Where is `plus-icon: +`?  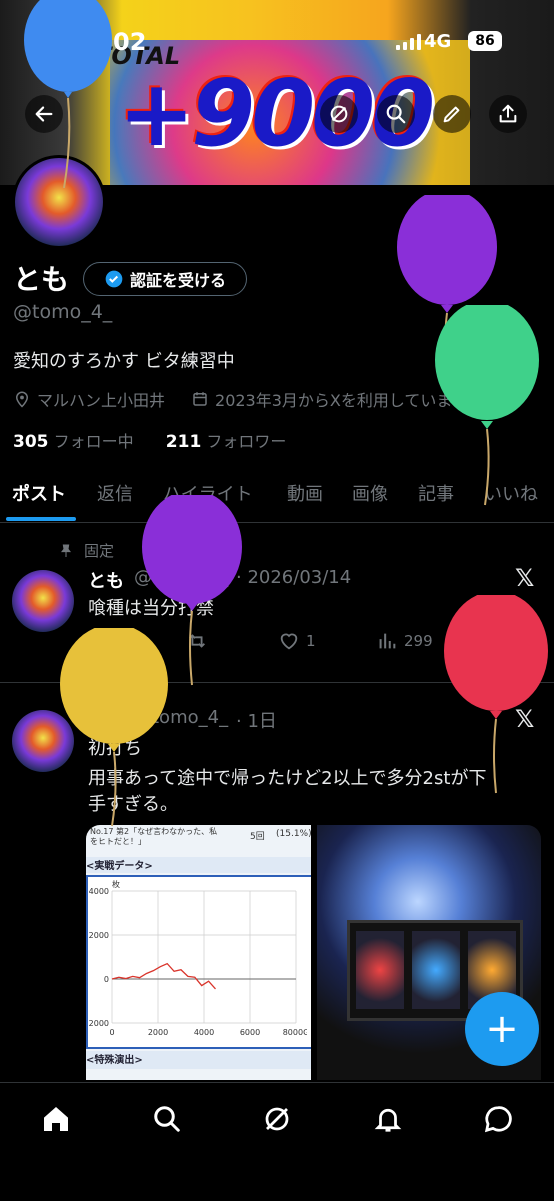 plus-icon: + is located at coordinates (502, 1029).